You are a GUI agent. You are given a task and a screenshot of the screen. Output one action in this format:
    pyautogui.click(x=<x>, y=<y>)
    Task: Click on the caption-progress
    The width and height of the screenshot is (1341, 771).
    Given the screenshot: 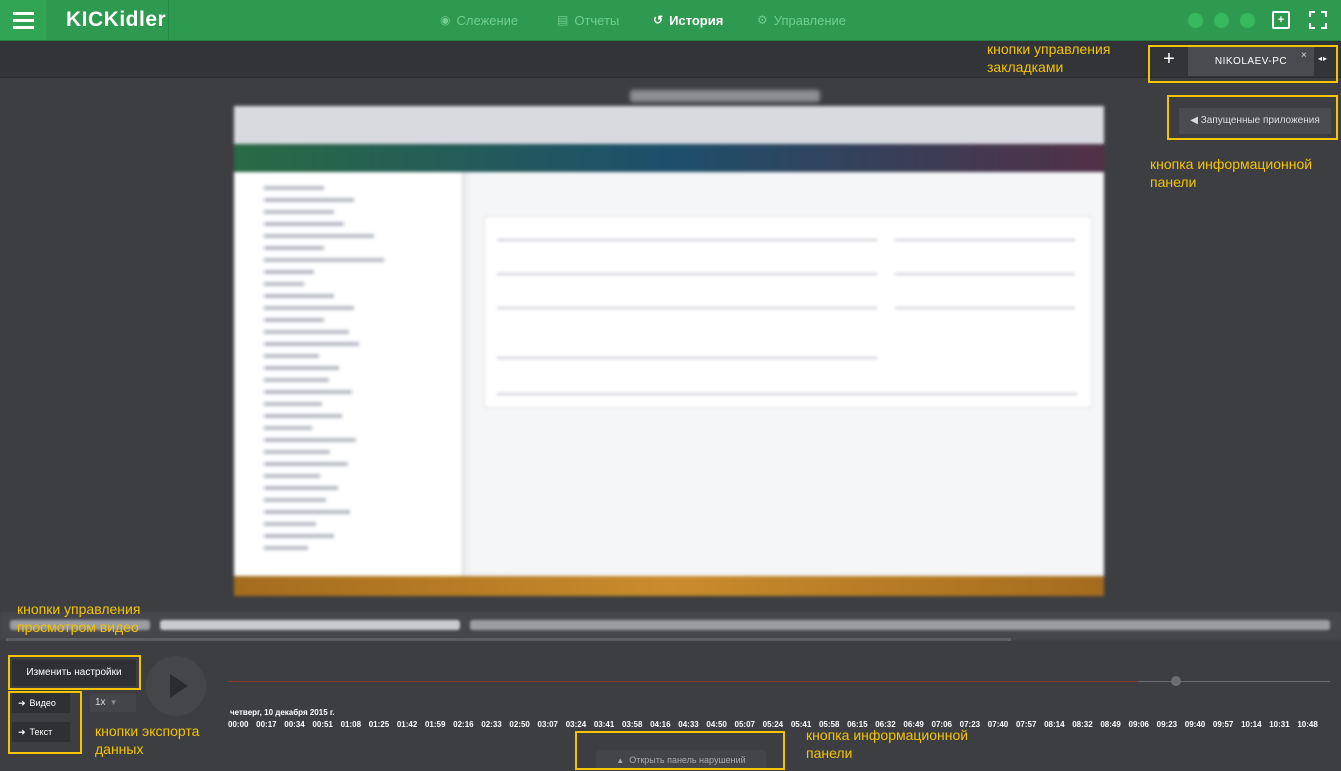 What is the action you would take?
    pyautogui.click(x=508, y=639)
    